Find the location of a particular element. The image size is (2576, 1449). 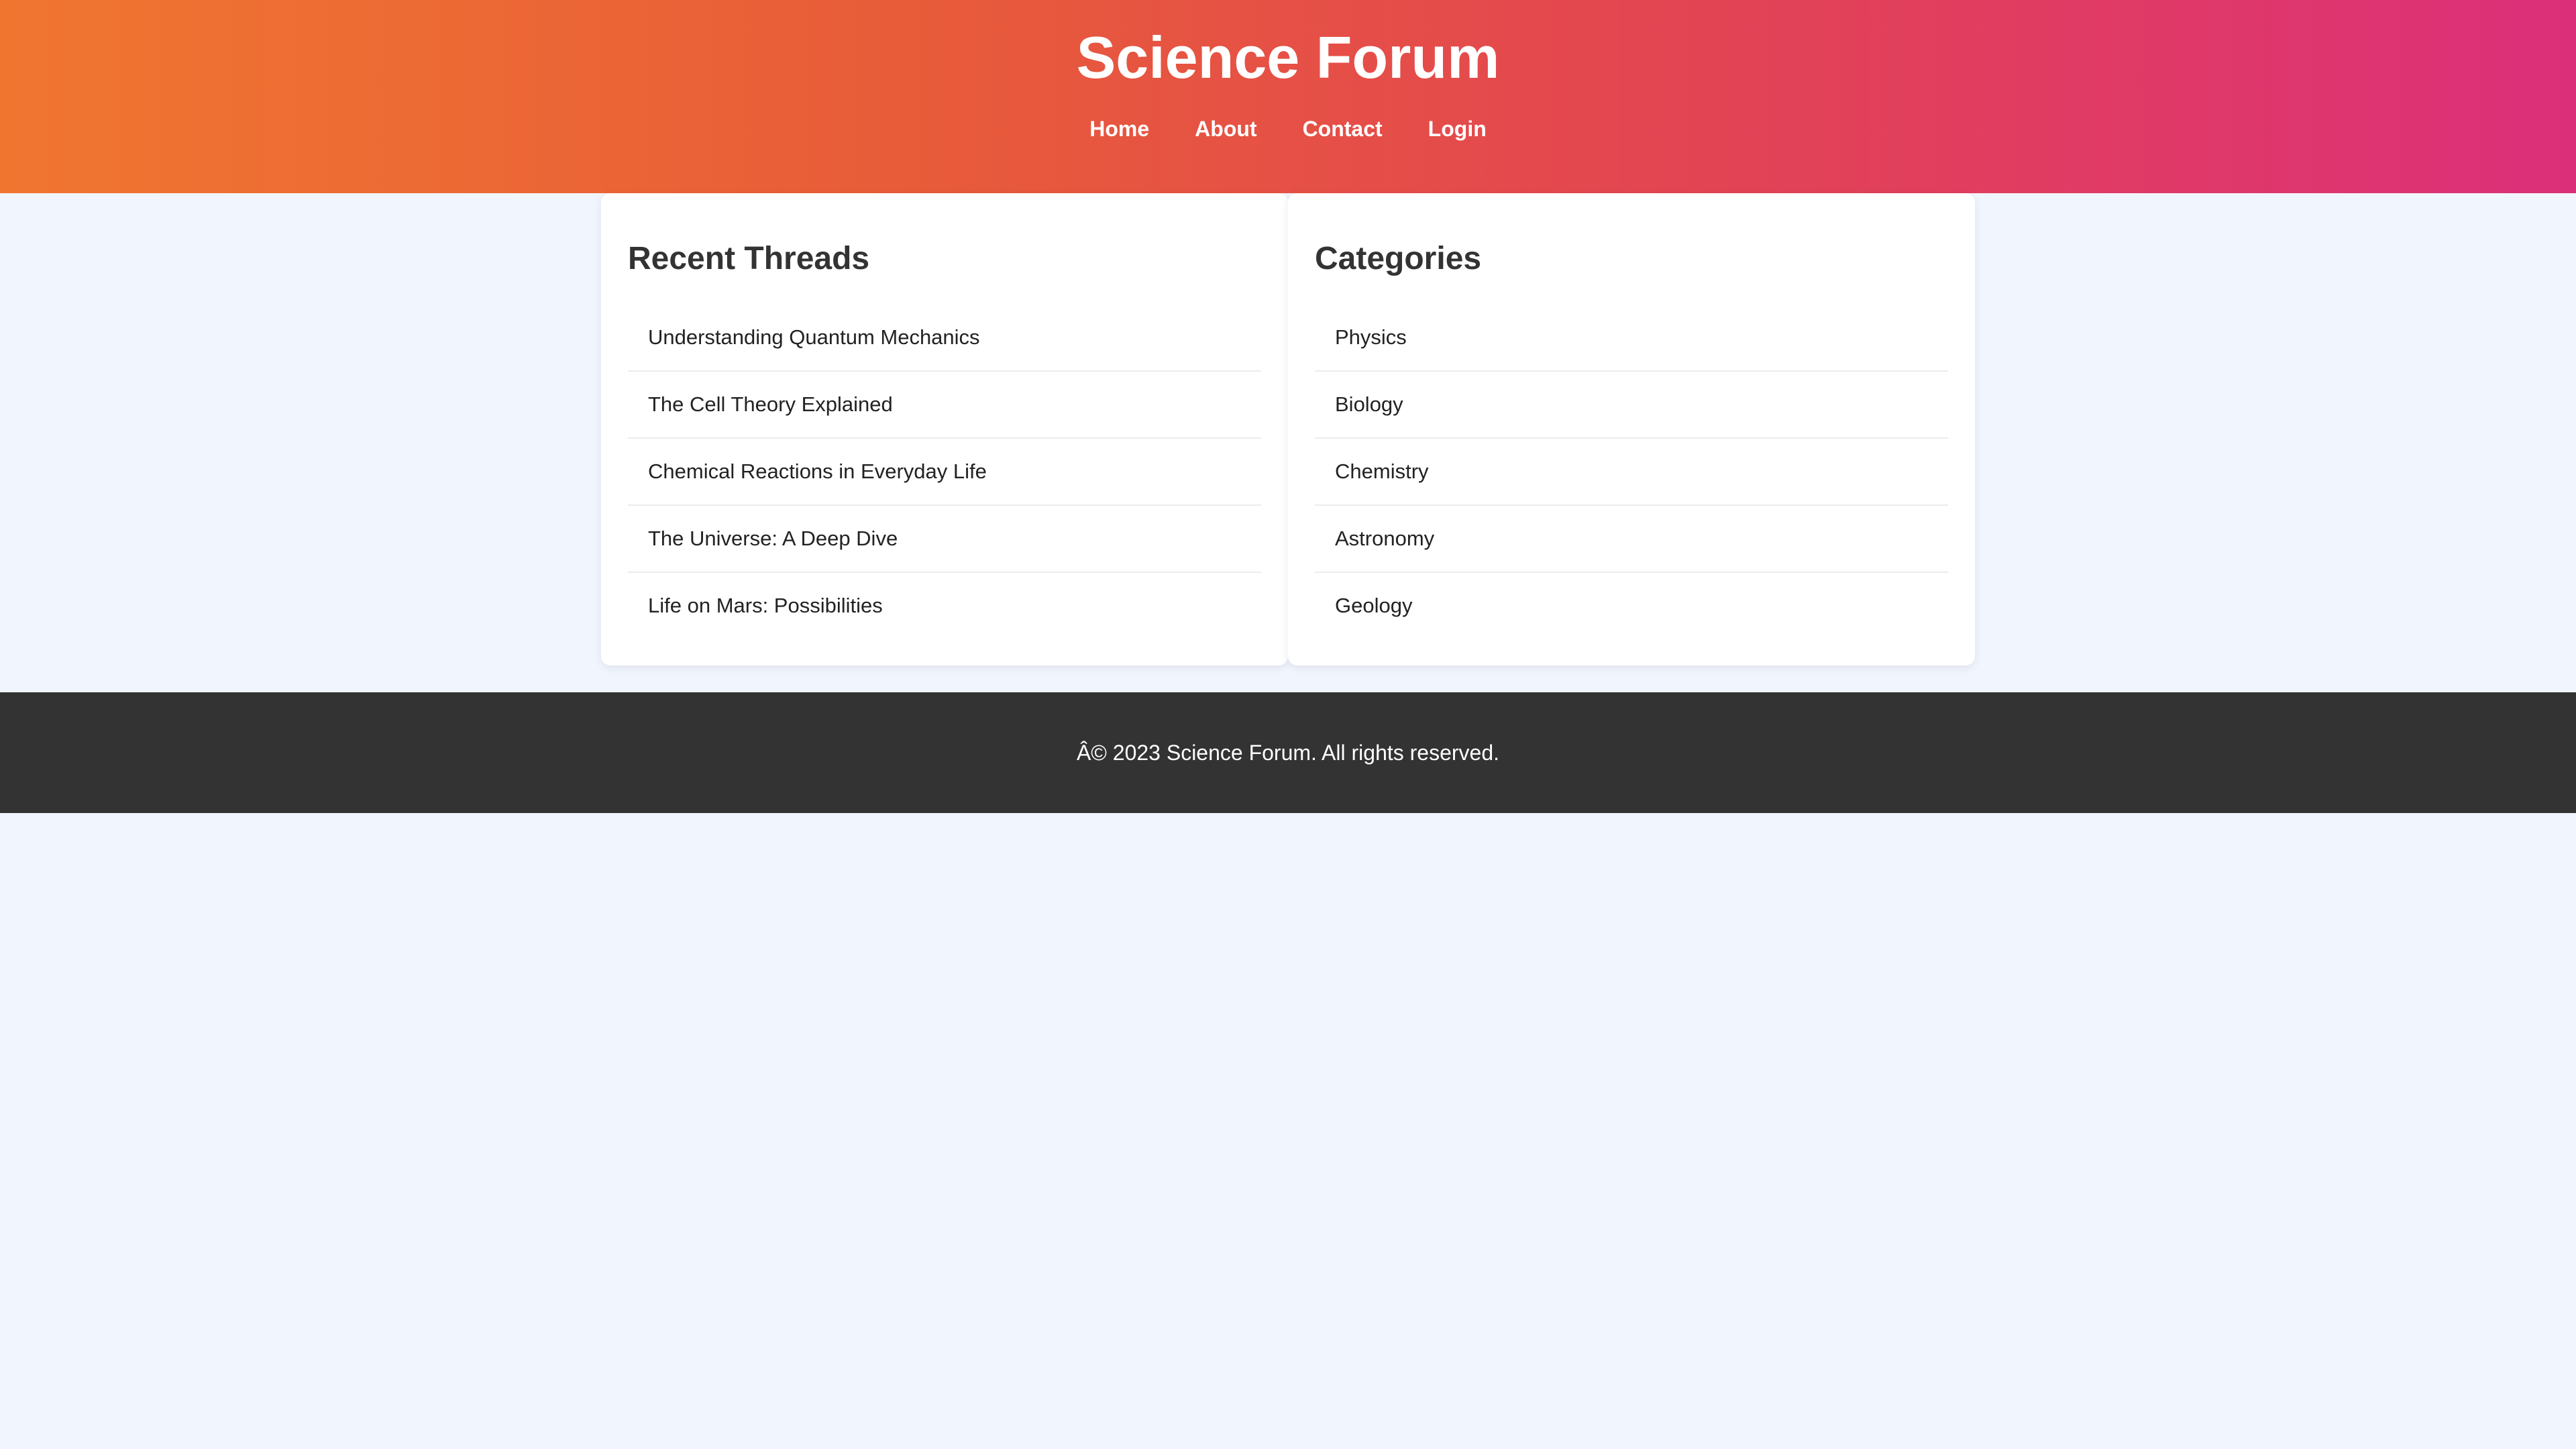

category-item: Biology is located at coordinates (1631, 405).